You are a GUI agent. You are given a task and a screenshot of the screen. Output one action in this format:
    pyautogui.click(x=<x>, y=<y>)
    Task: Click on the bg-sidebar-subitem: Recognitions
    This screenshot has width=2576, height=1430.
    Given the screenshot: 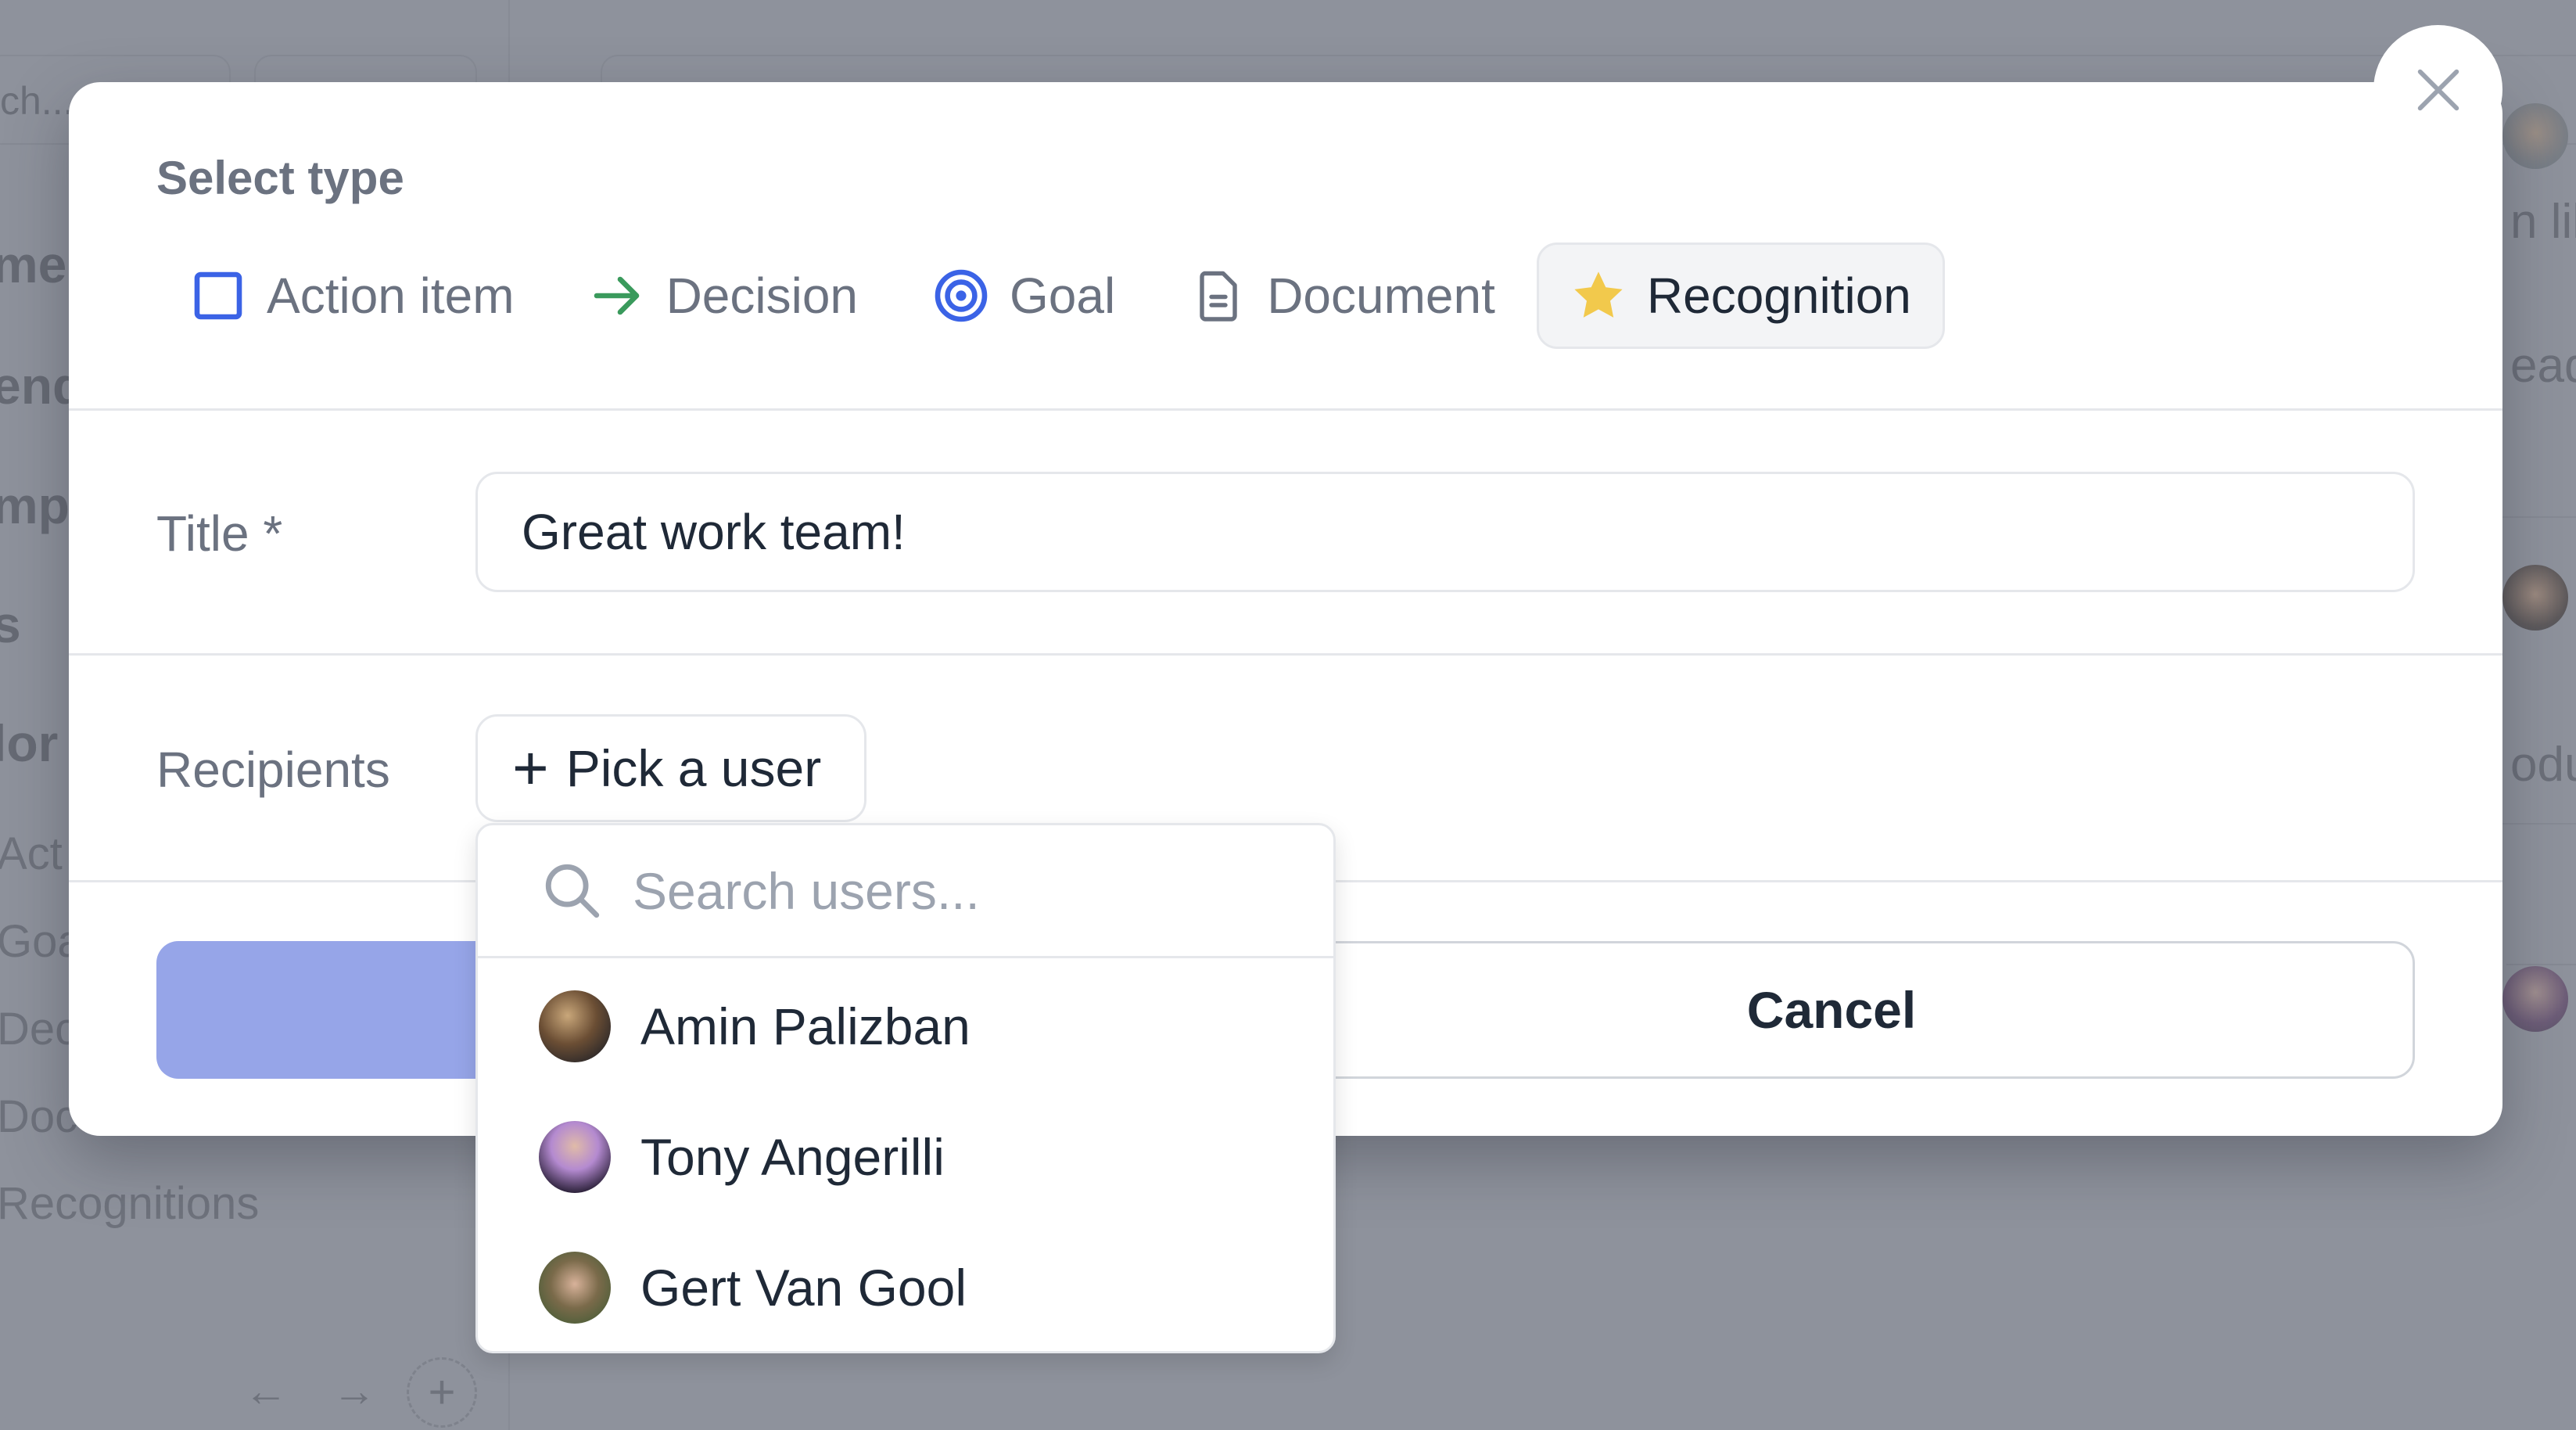 What is the action you would take?
    pyautogui.click(x=130, y=1203)
    